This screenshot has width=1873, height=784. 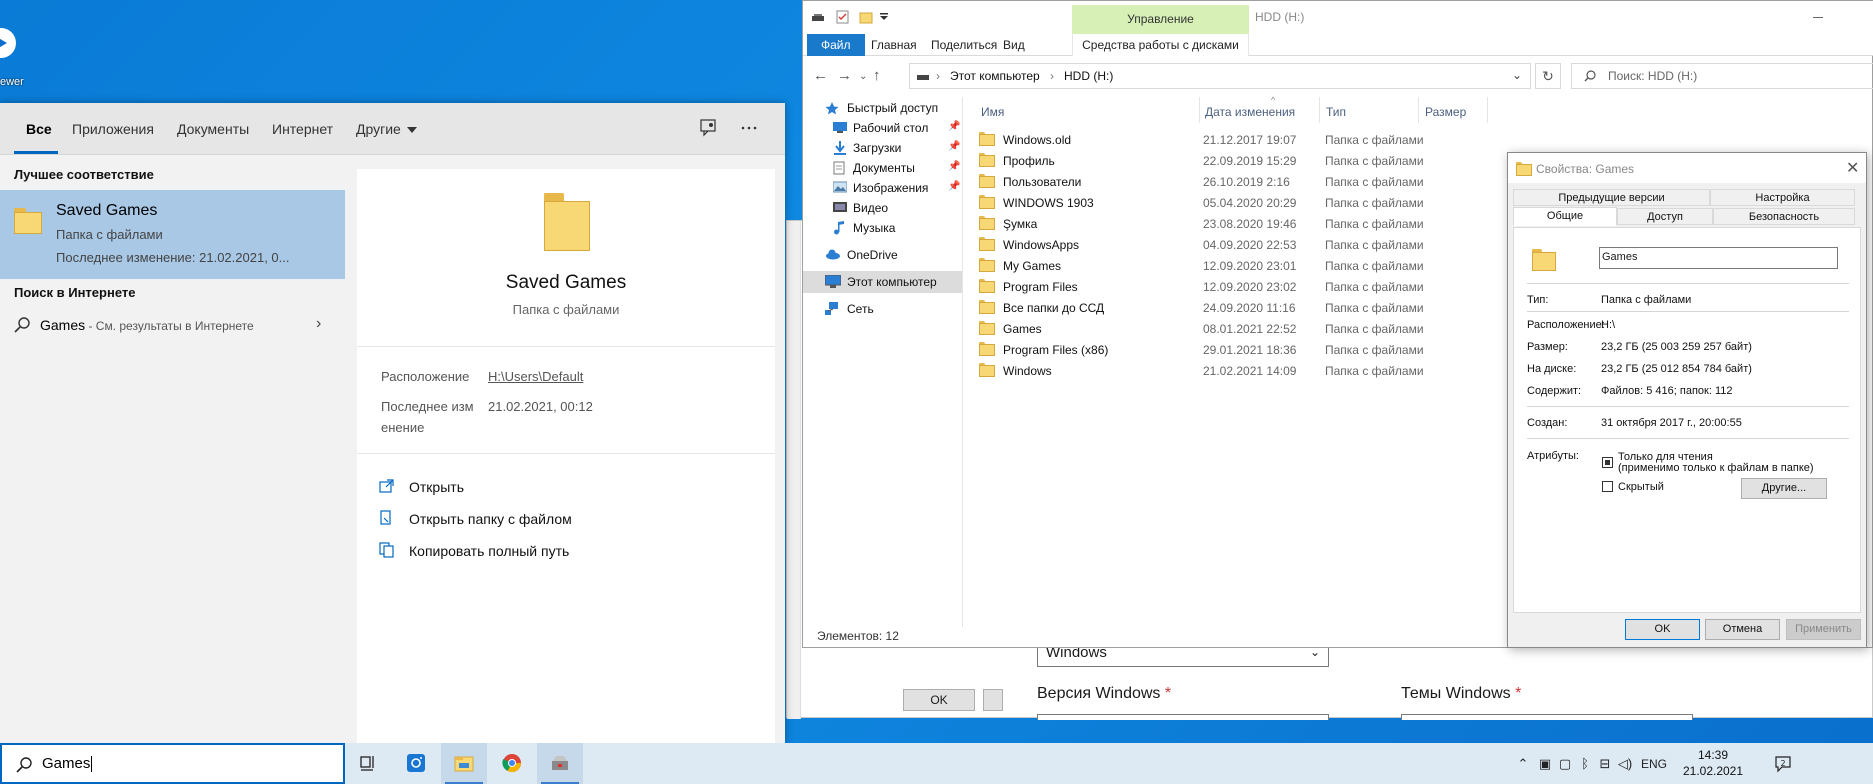 What do you see at coordinates (1548, 76) in the screenshot?
I see `refresh-button: ↻` at bounding box center [1548, 76].